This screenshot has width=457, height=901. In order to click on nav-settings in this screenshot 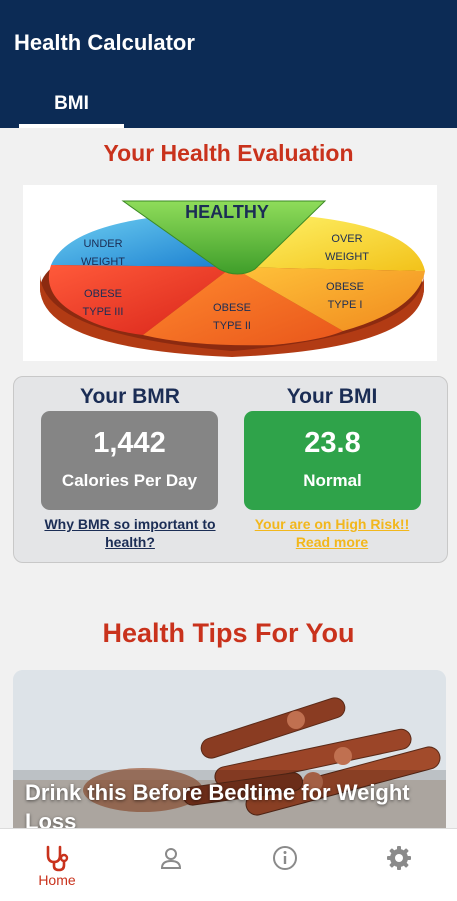, I will do `click(399, 865)`.